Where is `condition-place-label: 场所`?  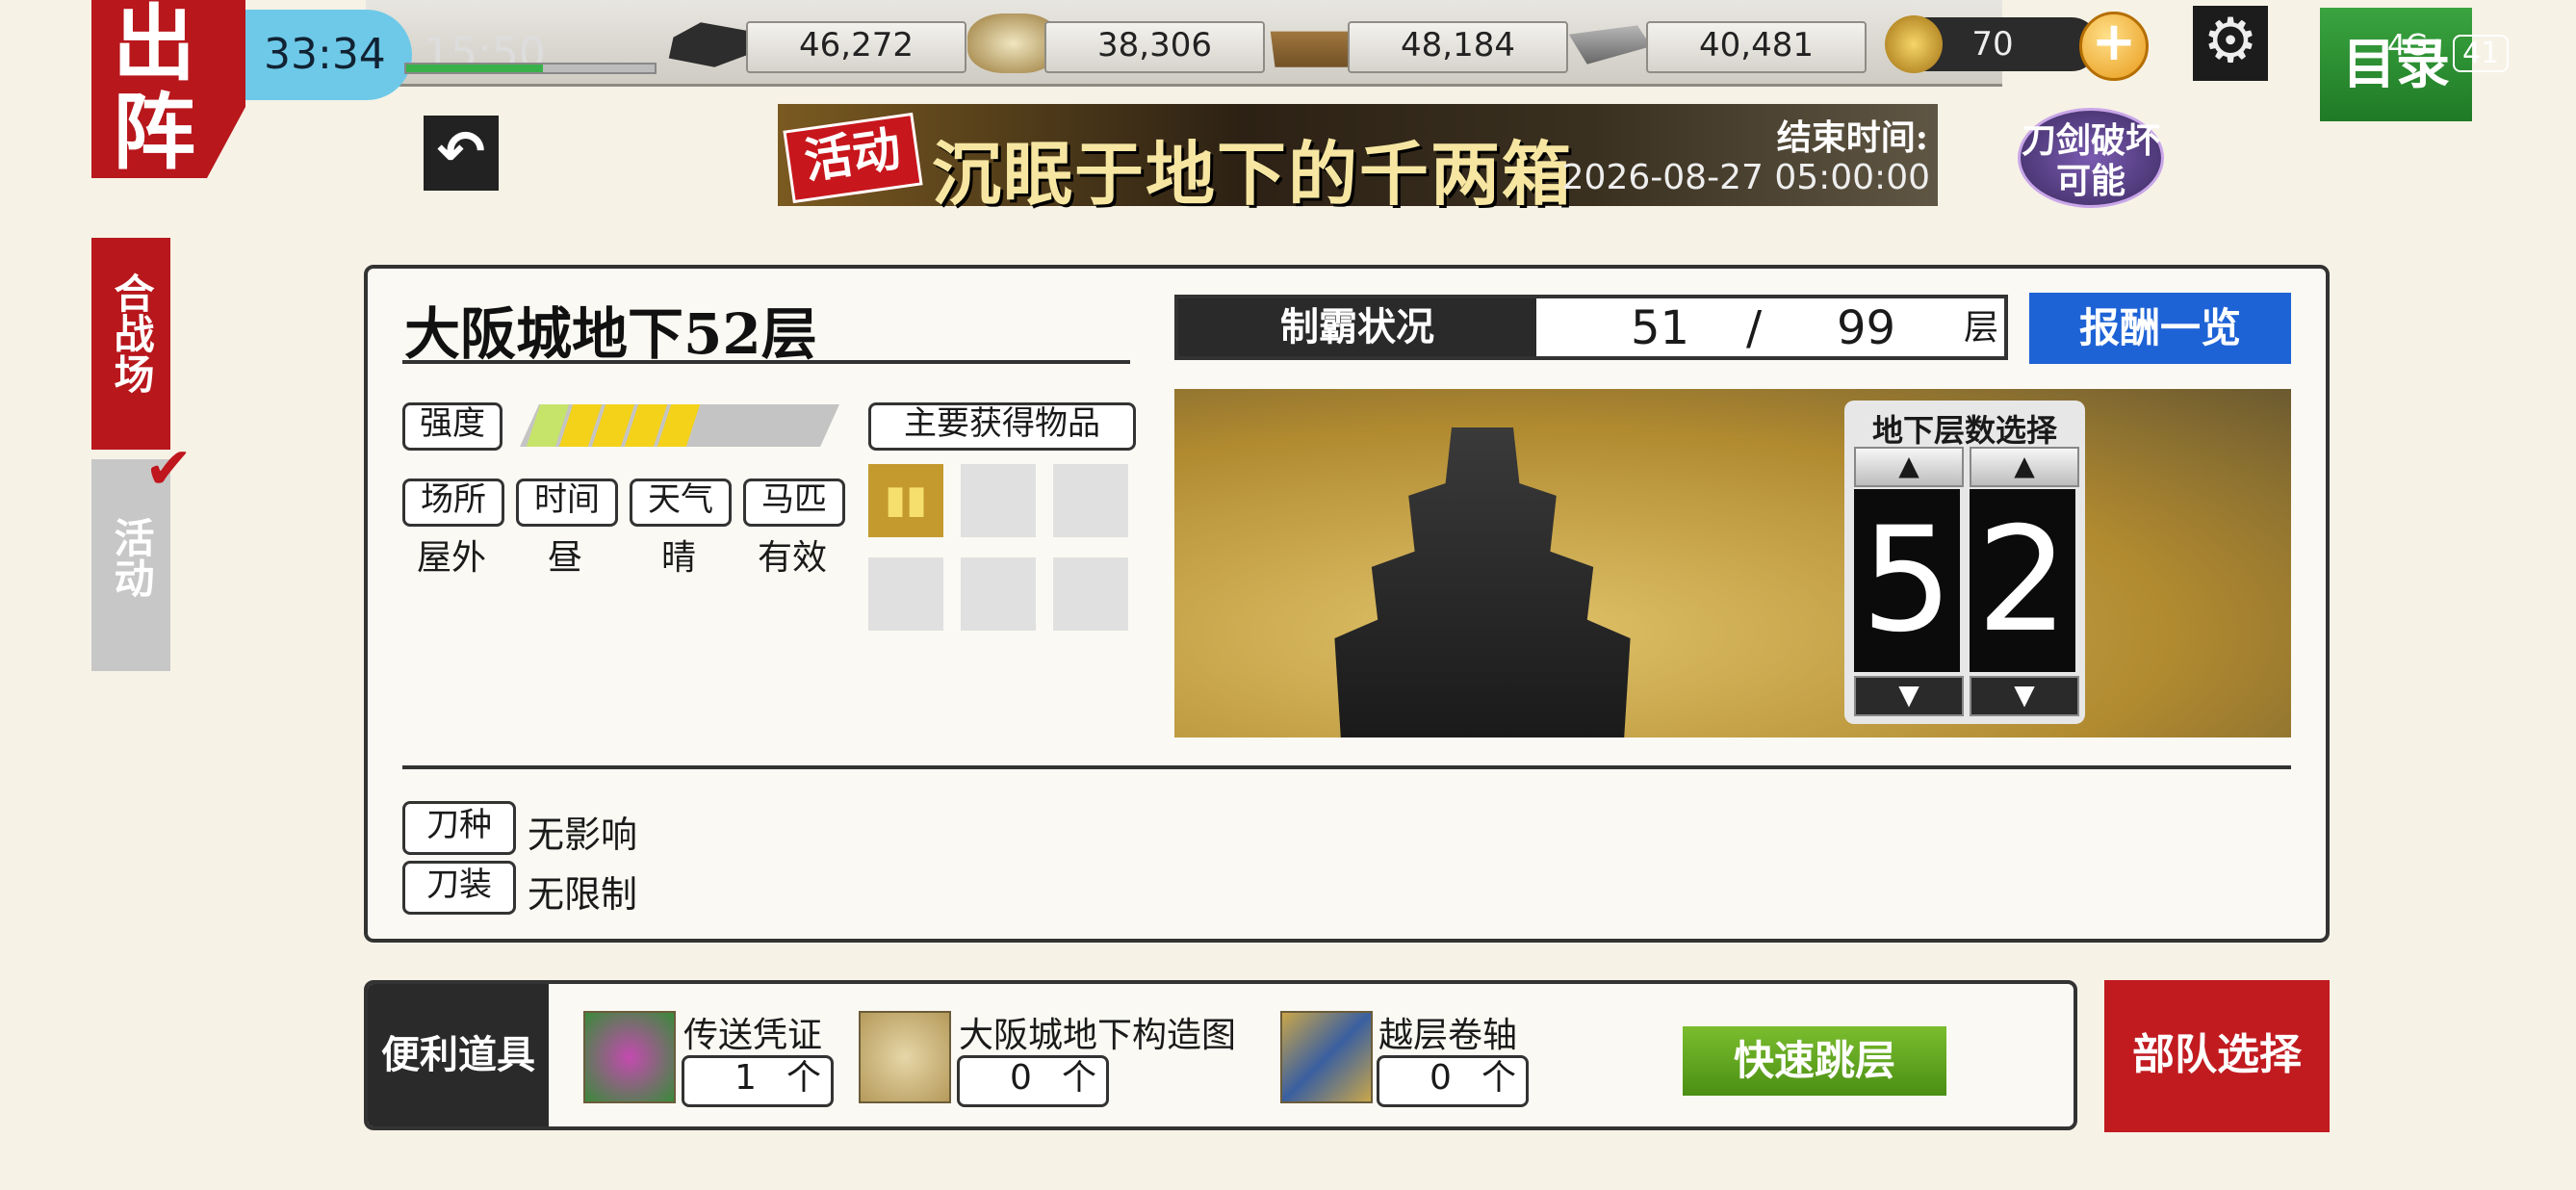 condition-place-label: 场所 is located at coordinates (453, 503).